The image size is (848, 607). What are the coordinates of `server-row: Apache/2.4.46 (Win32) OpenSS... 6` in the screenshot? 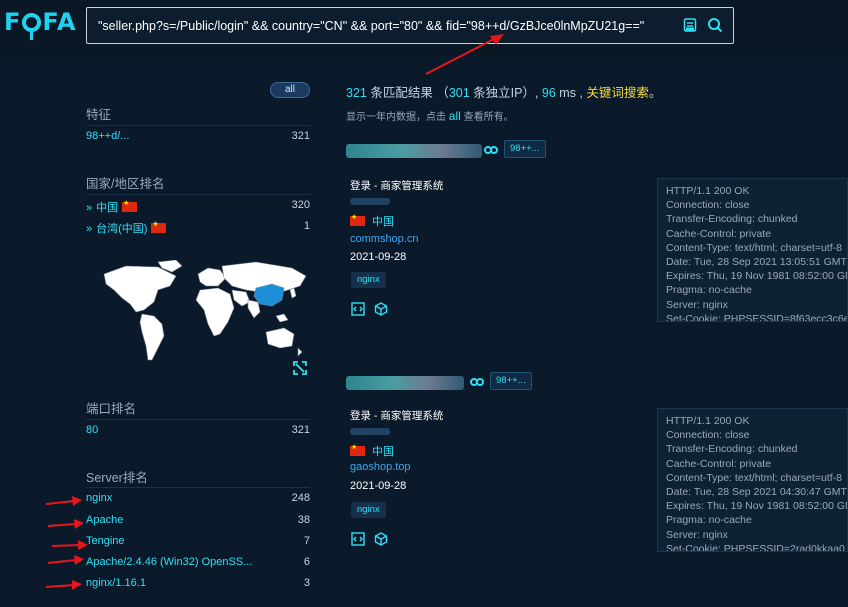 It's located at (198, 564).